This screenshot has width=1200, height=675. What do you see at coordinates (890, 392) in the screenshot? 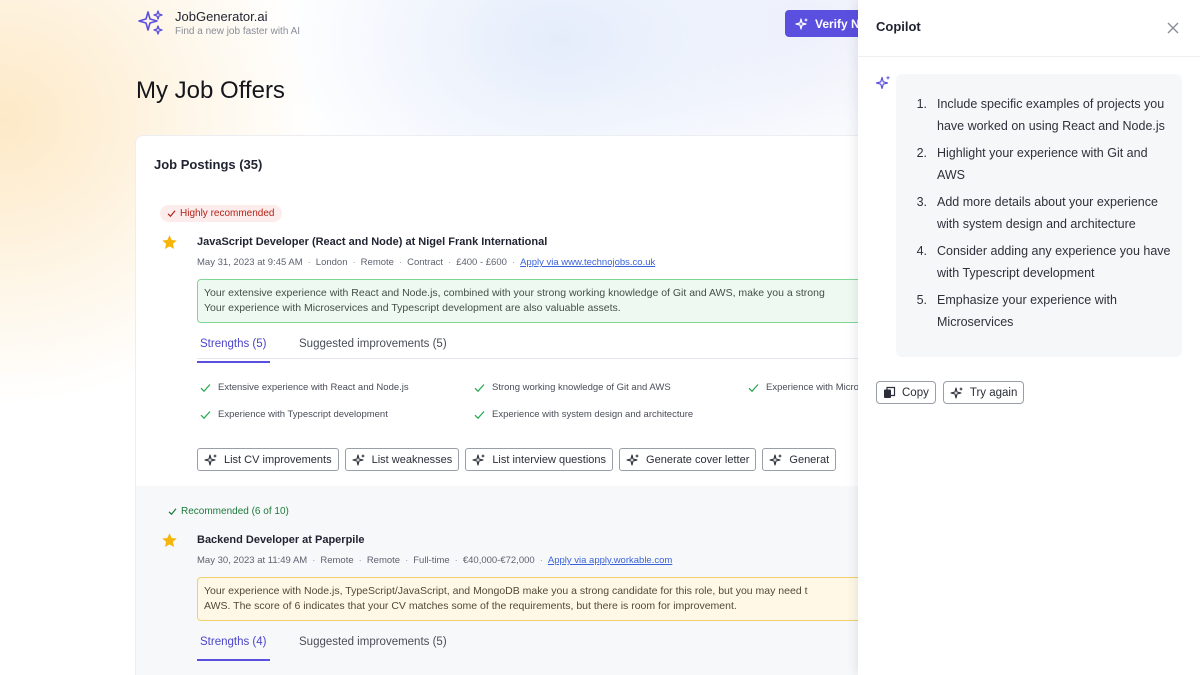
I see `copy-icon` at bounding box center [890, 392].